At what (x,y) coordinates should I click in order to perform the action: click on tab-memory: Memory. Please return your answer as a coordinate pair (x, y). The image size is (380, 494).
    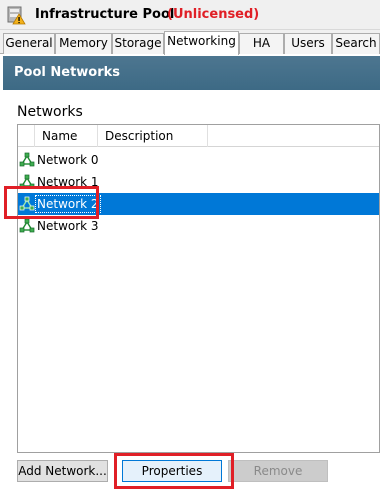
    Looking at the image, I should click on (83, 43).